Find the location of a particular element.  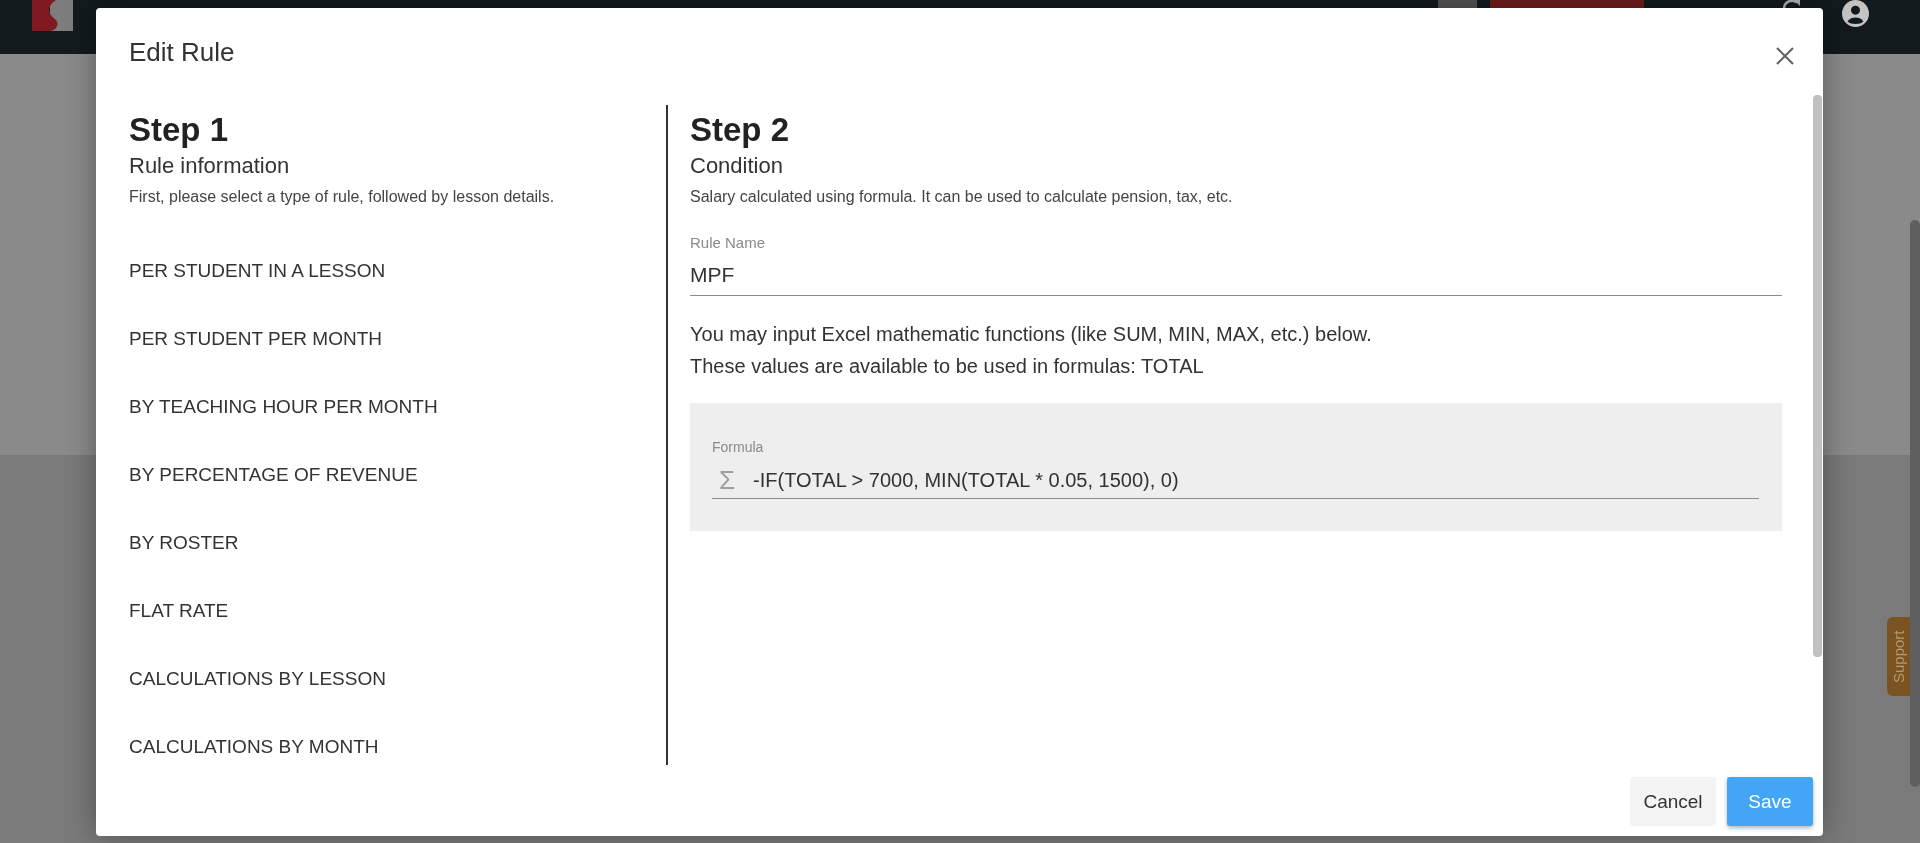

cancel-button: Cancel is located at coordinates (1673, 801).